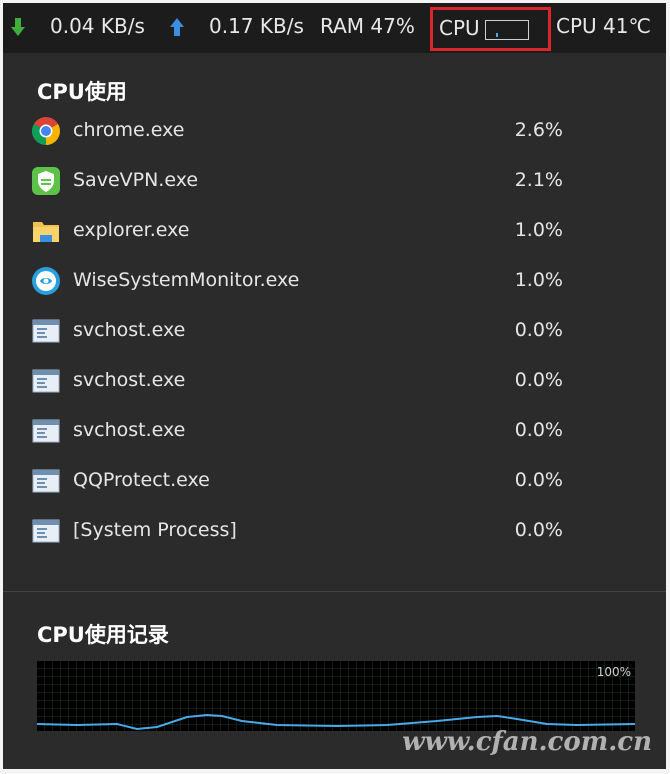 This screenshot has width=670, height=774. I want to click on watermark: www.cfan.com.cn, so click(527, 742).